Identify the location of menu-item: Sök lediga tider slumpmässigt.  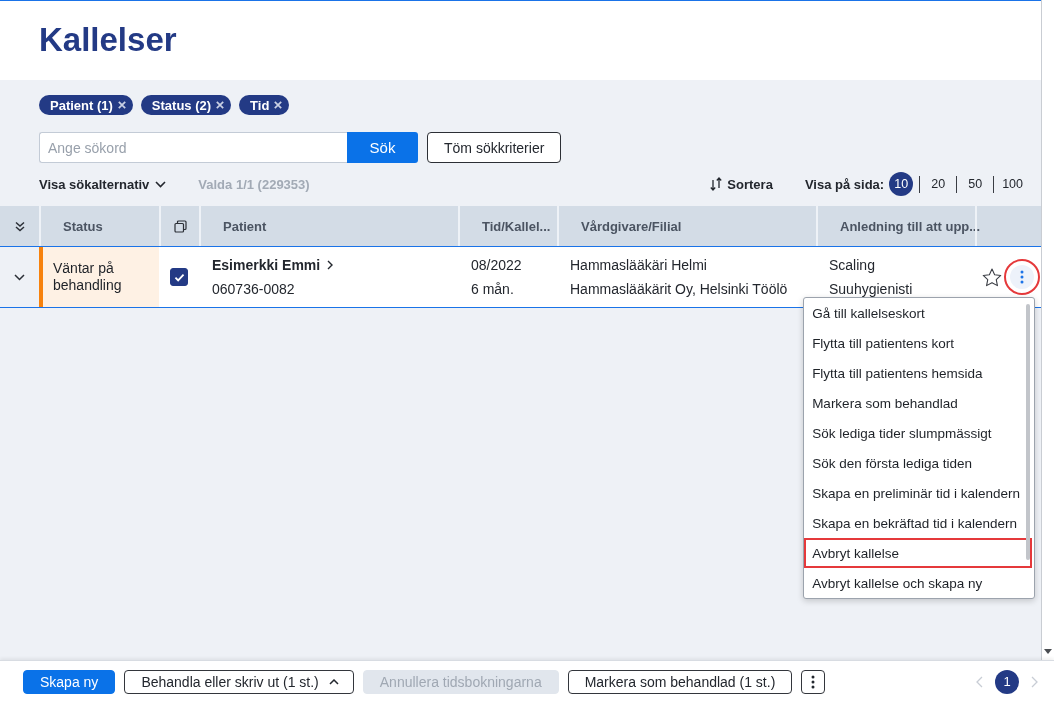
(919, 433).